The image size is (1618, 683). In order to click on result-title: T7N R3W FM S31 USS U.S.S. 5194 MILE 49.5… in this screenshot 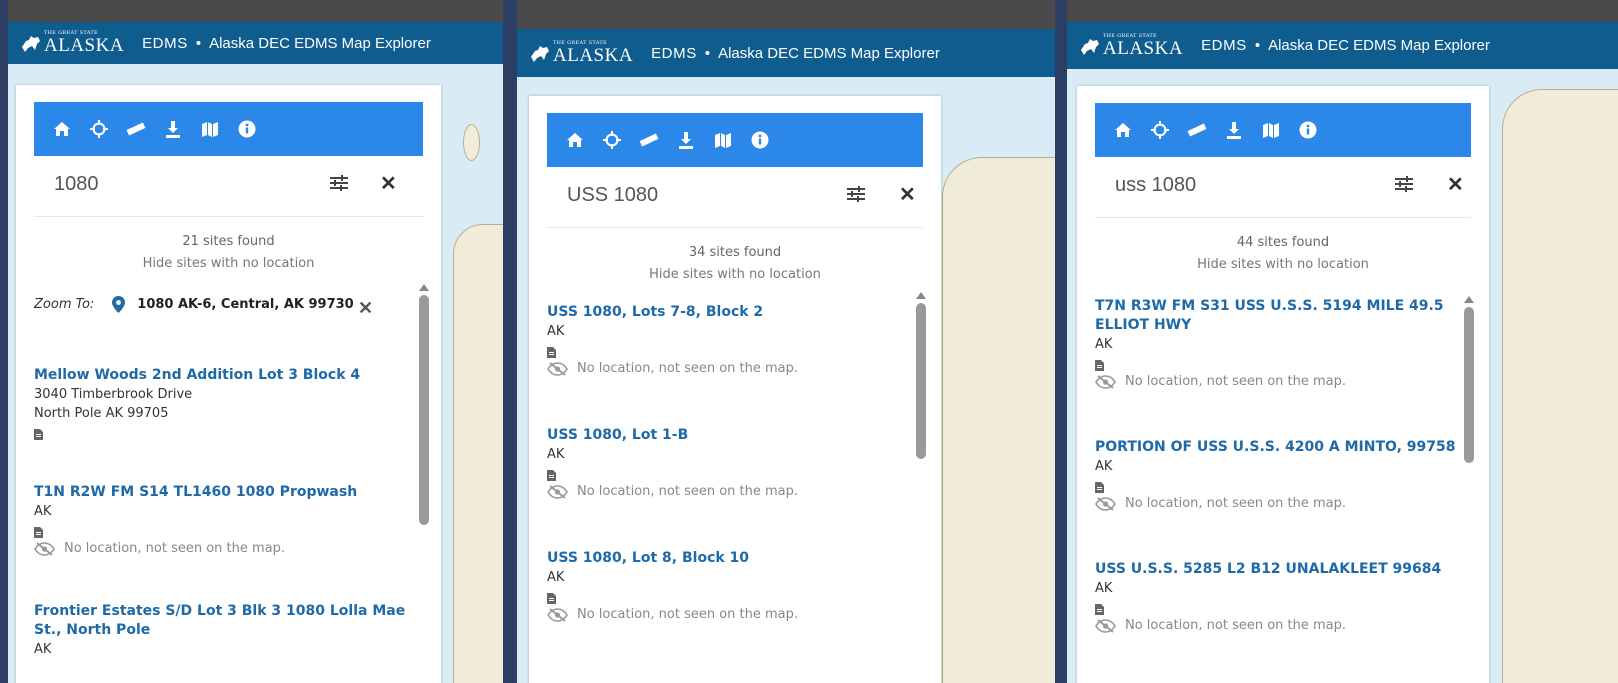, I will do `click(1277, 316)`.